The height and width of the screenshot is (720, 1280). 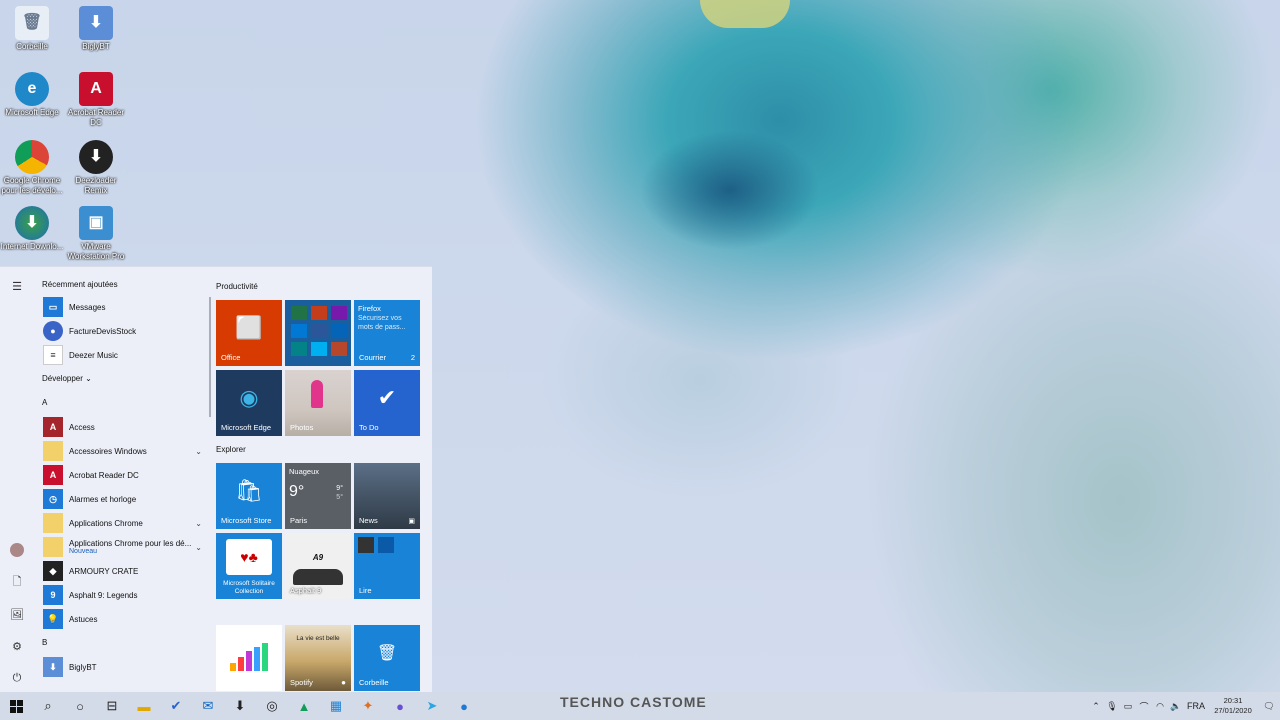 What do you see at coordinates (53, 571) in the screenshot?
I see `armoury-crate-icon: ◆` at bounding box center [53, 571].